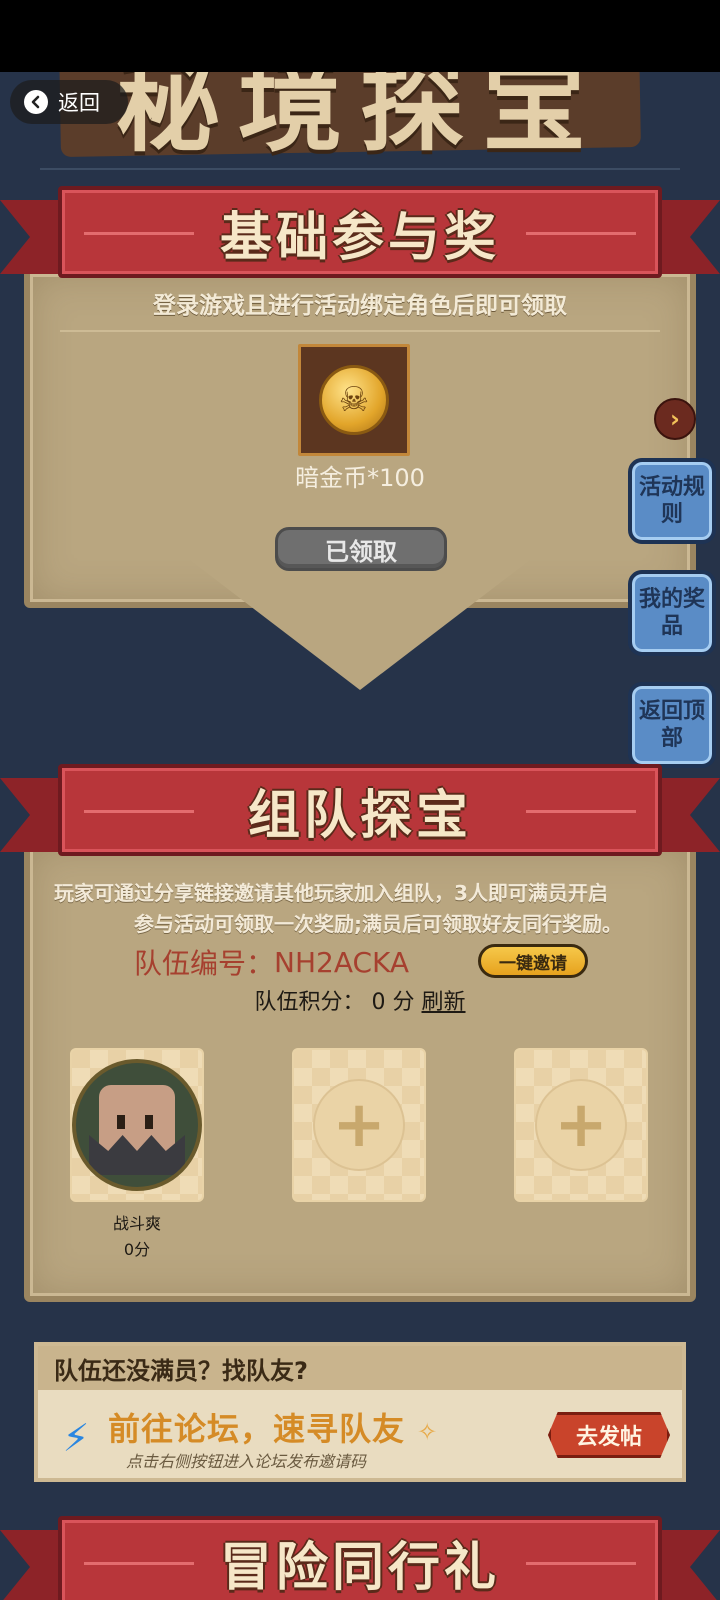  I want to click on team-desc-line1: 玩家可通过分享链接邀请其他玩家加入组队，3人即可满员开启, so click(331, 893).